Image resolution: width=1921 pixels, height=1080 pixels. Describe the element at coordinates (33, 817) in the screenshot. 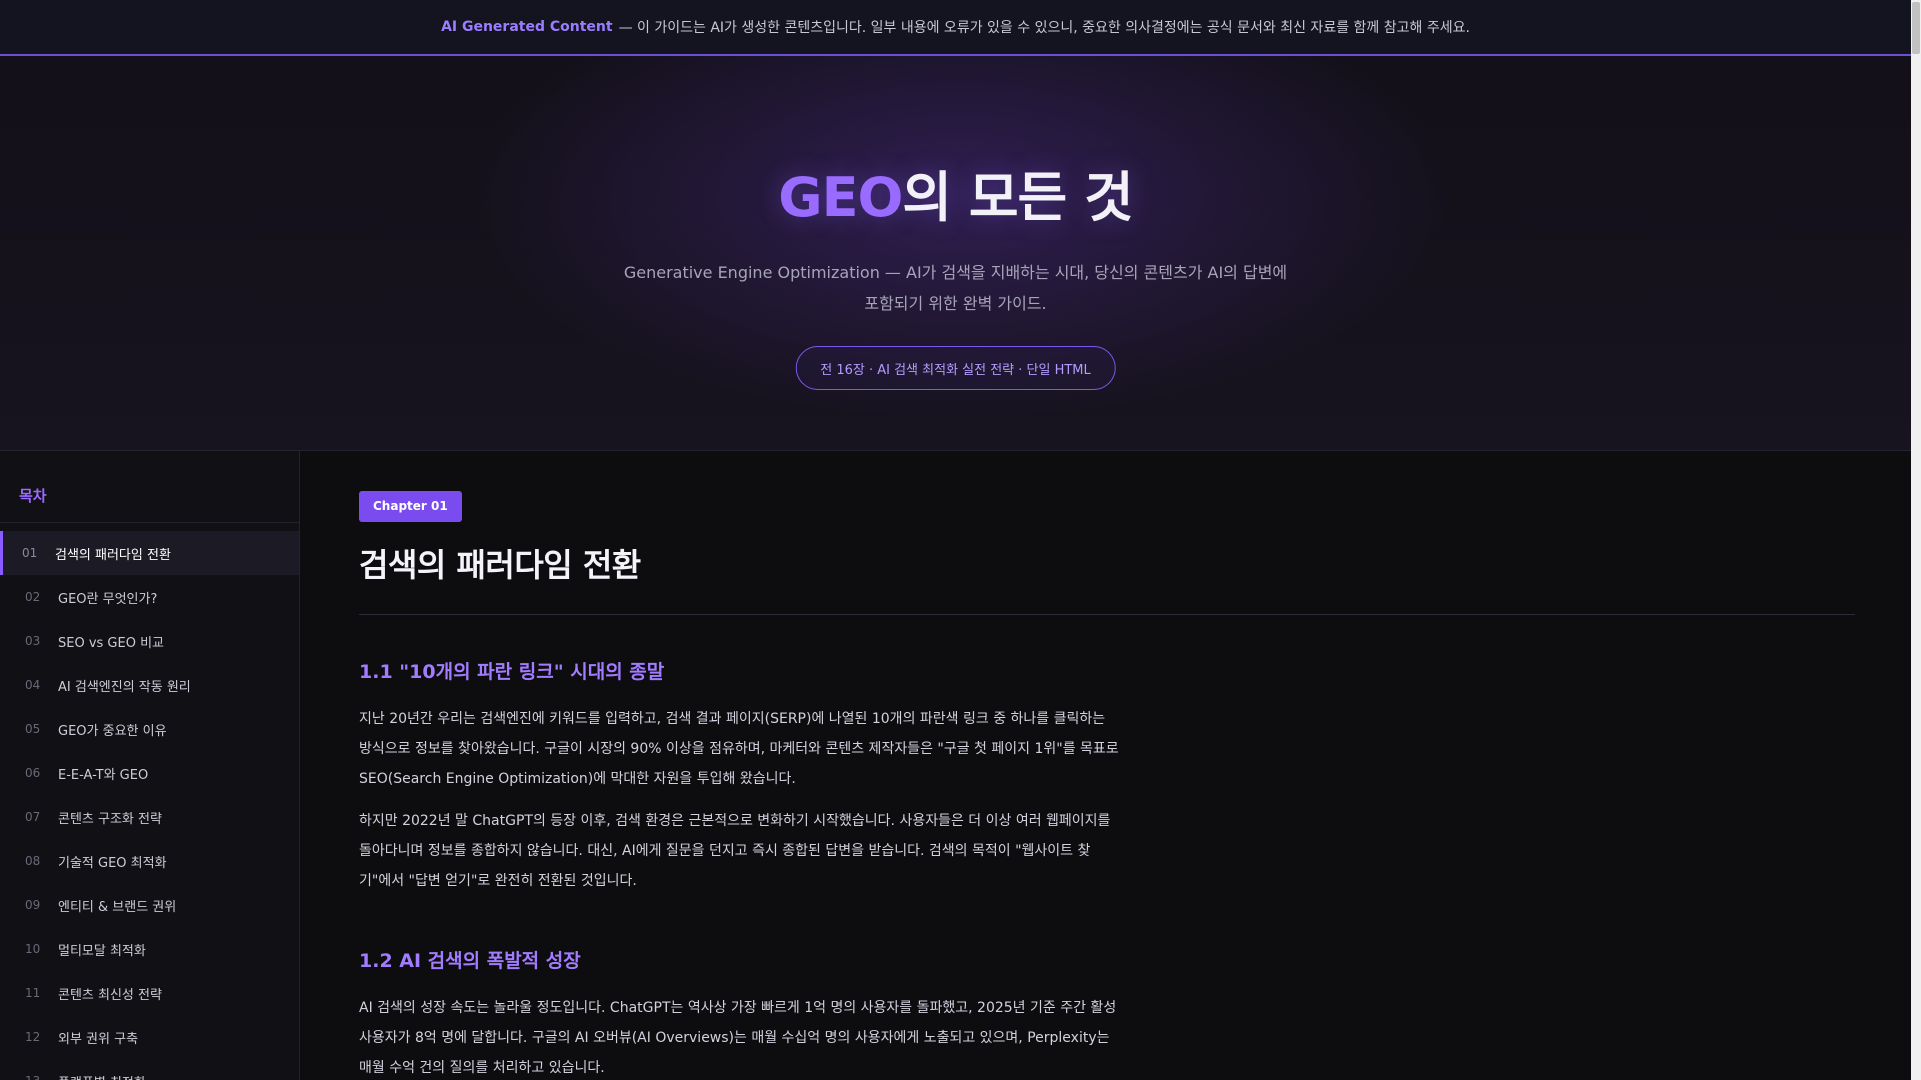

I see `toc-item-number: 07` at that location.